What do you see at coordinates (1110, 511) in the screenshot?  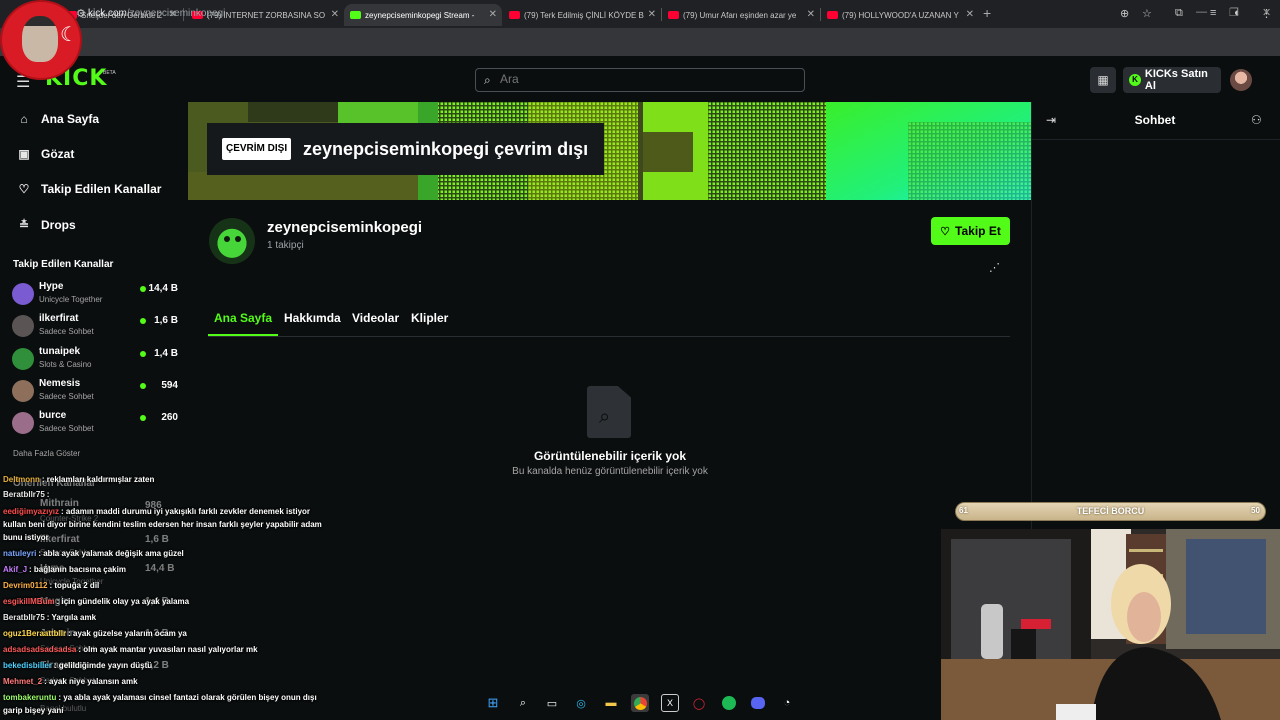 I see `debt-label: TEFECİ BORCU` at bounding box center [1110, 511].